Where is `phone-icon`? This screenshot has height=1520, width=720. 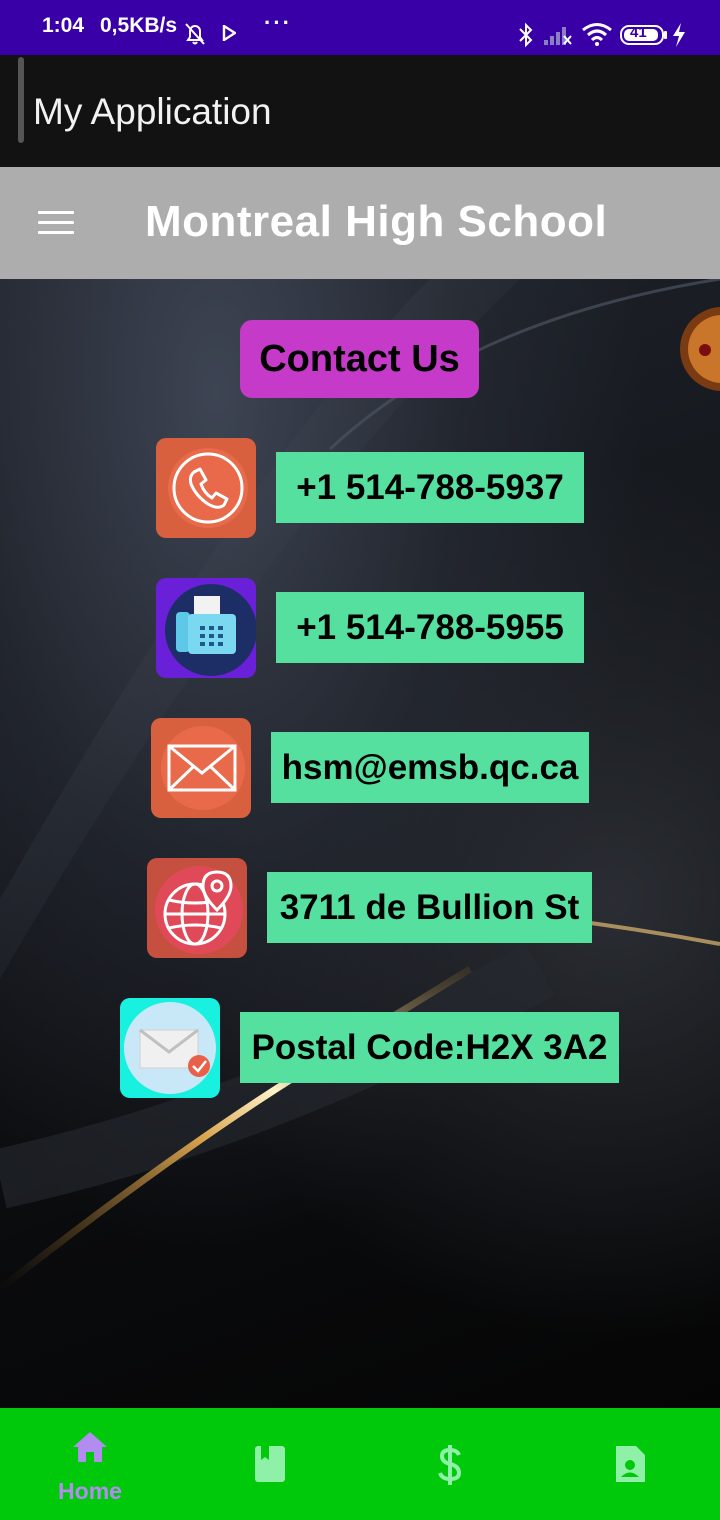
phone-icon is located at coordinates (206, 488).